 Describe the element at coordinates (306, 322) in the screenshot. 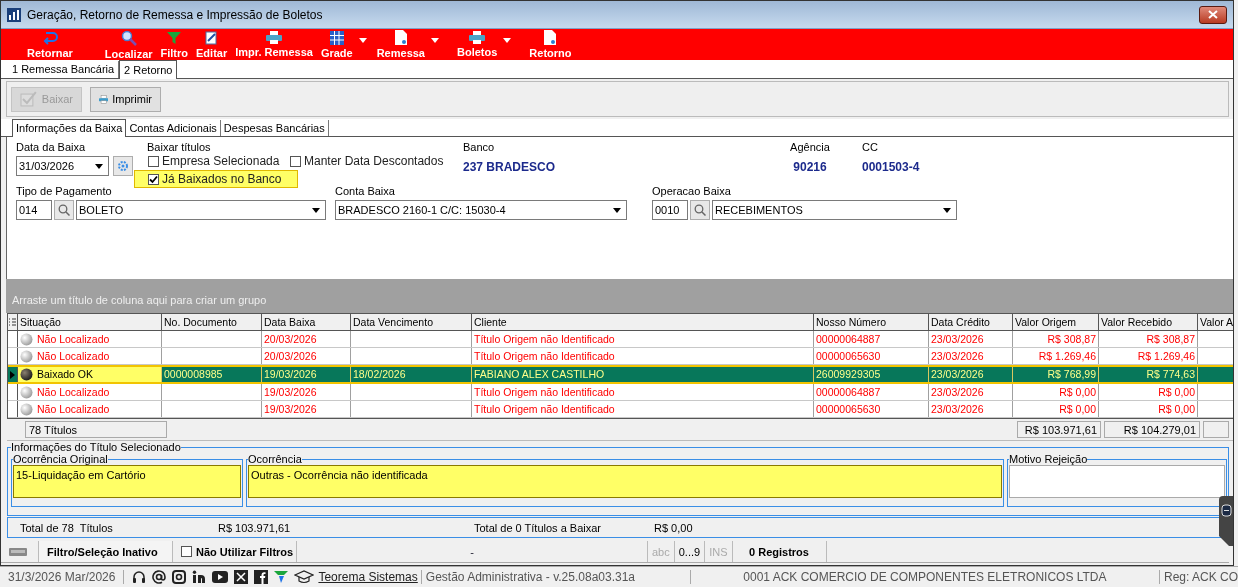

I see `column-header: Data Baixa` at that location.